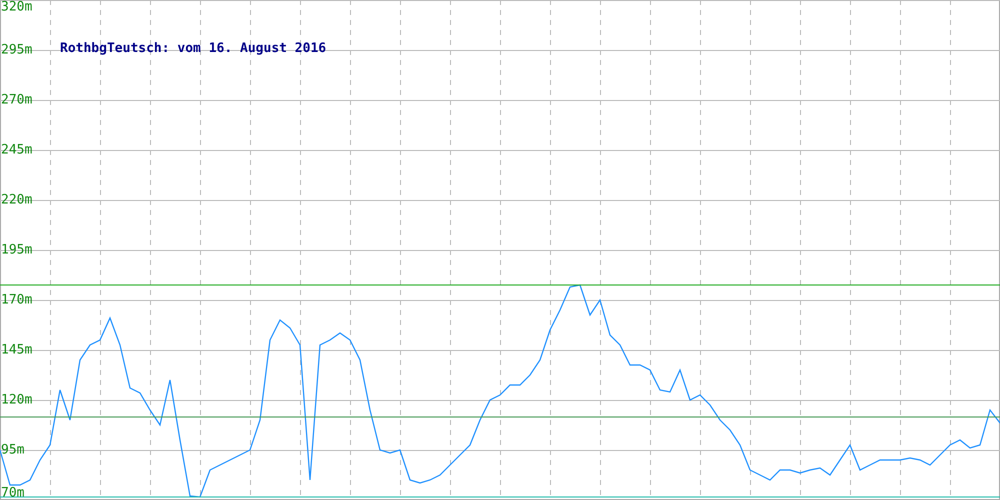 Image resolution: width=1000 pixels, height=500 pixels. Describe the element at coordinates (193, 48) in the screenshot. I see `chart-title: RothbgTeutsch: vom 16. August 2016` at that location.